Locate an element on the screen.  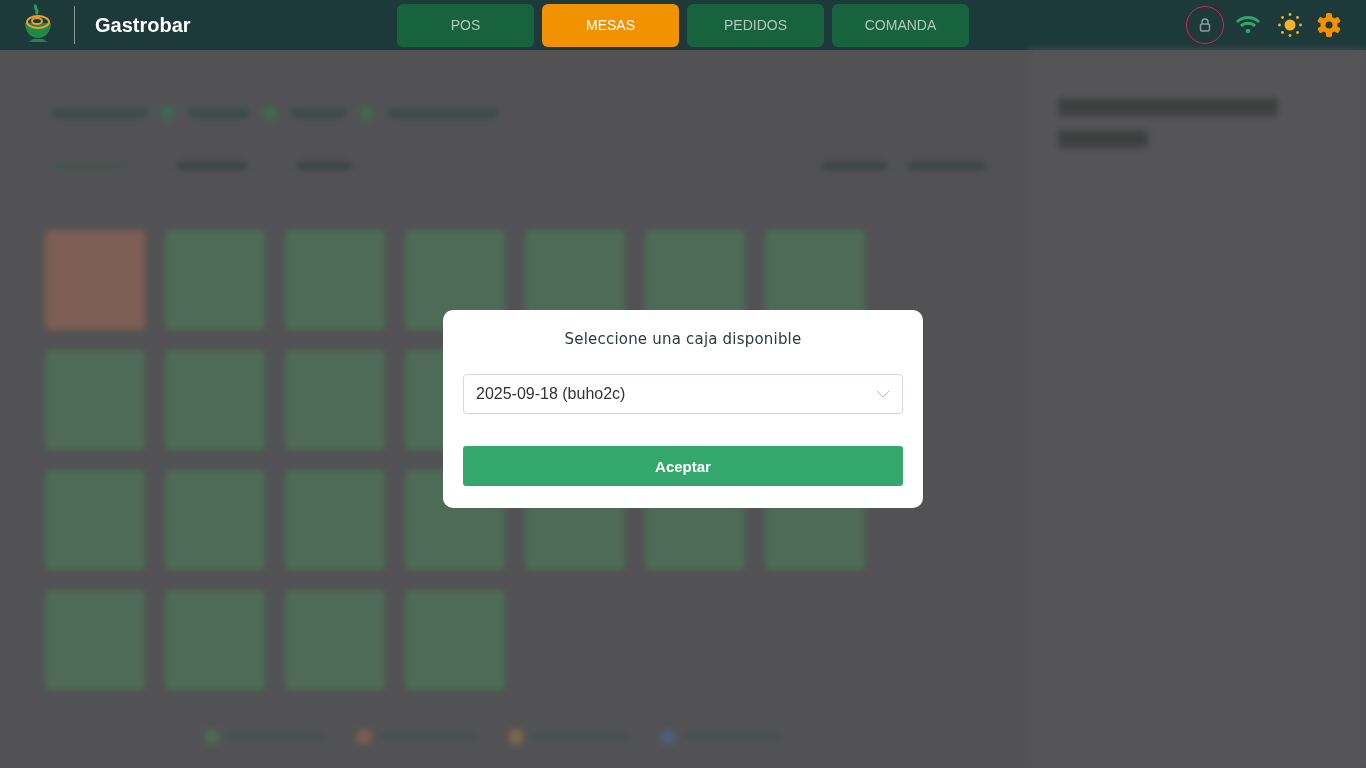
lock-icon is located at coordinates (1205, 25).